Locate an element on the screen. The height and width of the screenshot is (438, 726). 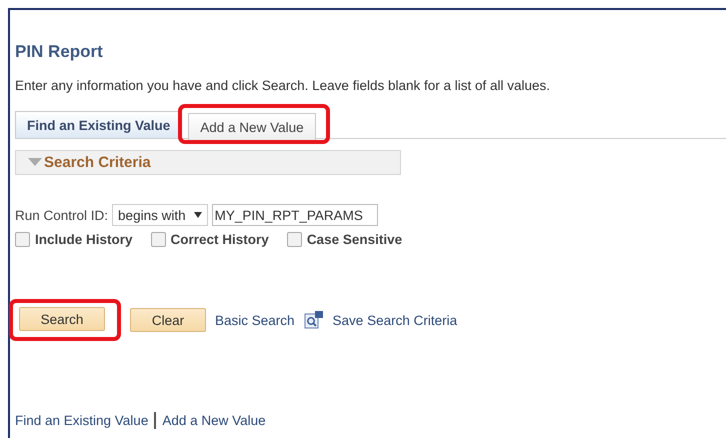
dropdown-arrow-icon is located at coordinates (198, 215).